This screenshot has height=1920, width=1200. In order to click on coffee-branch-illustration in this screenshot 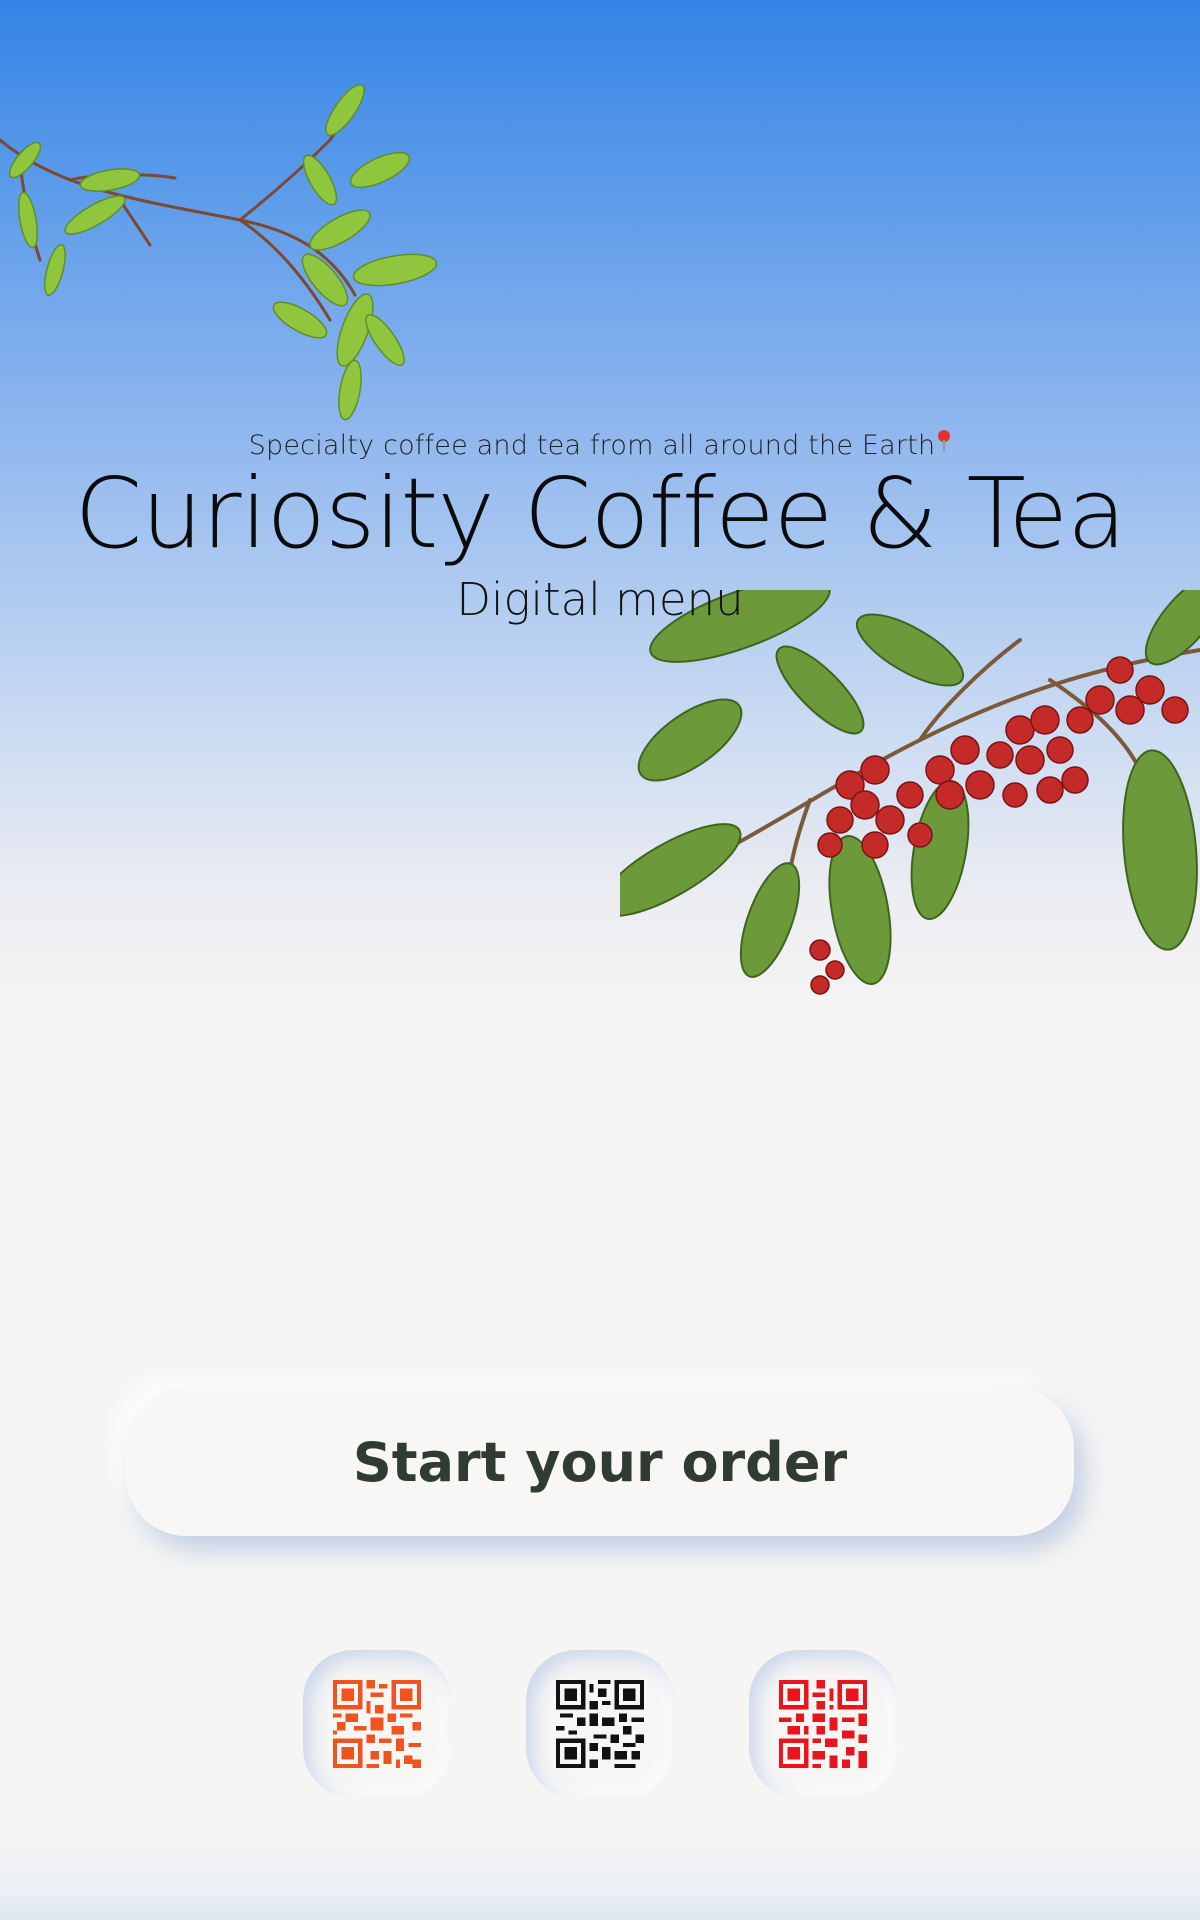, I will do `click(910, 792)`.